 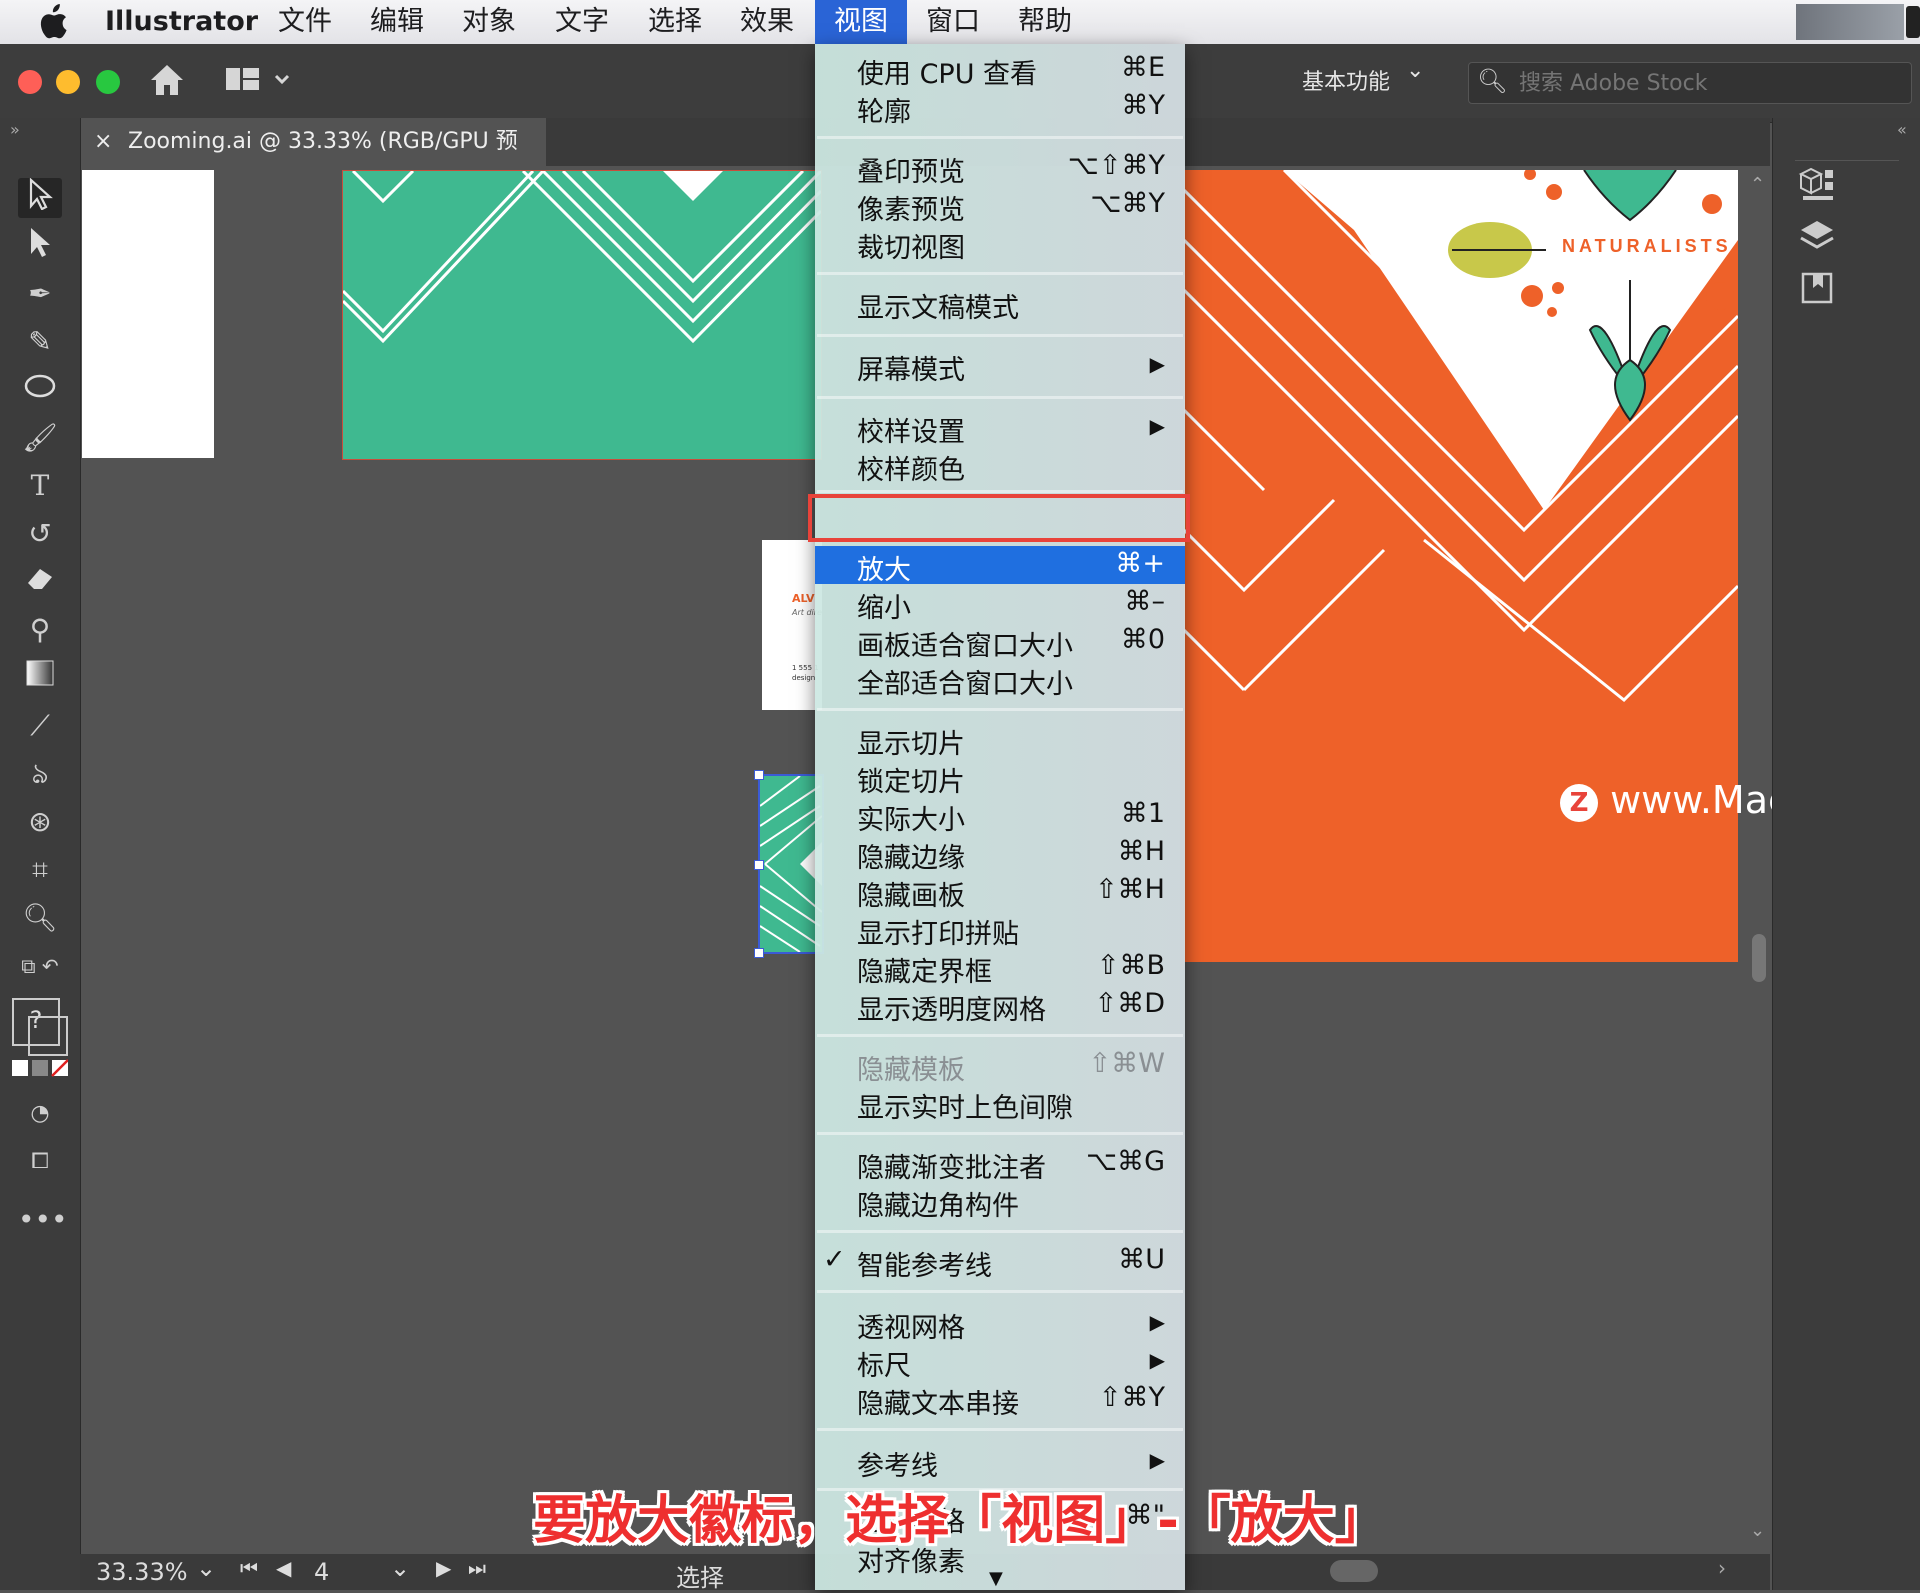 What do you see at coordinates (40, 1114) in the screenshot?
I see `draw-mode-icon: ◔` at bounding box center [40, 1114].